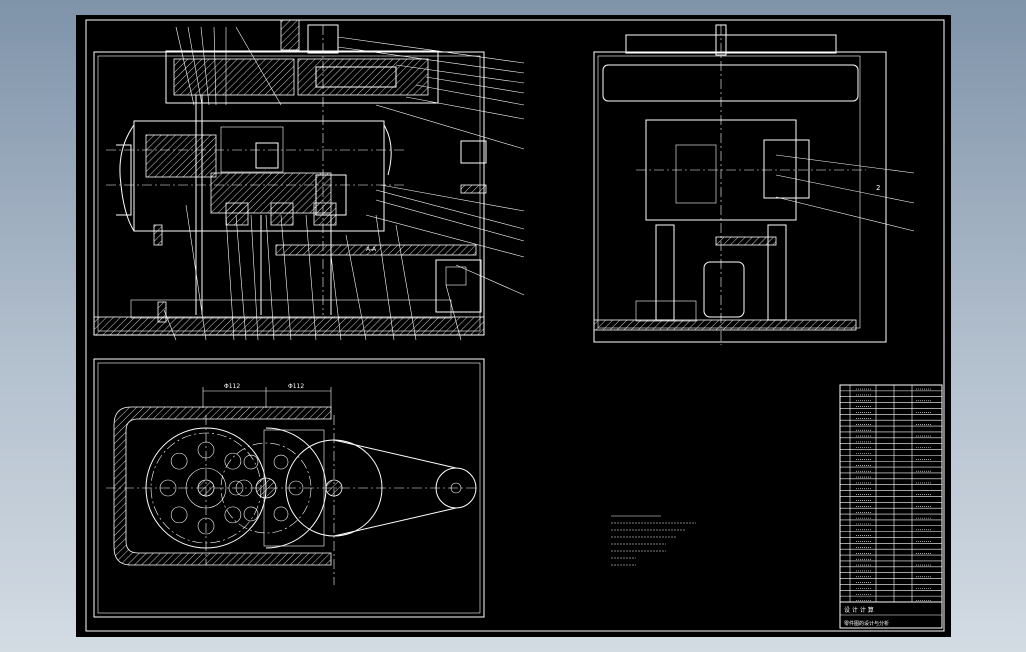  I want to click on front-section-label: A-A, so click(371, 249).